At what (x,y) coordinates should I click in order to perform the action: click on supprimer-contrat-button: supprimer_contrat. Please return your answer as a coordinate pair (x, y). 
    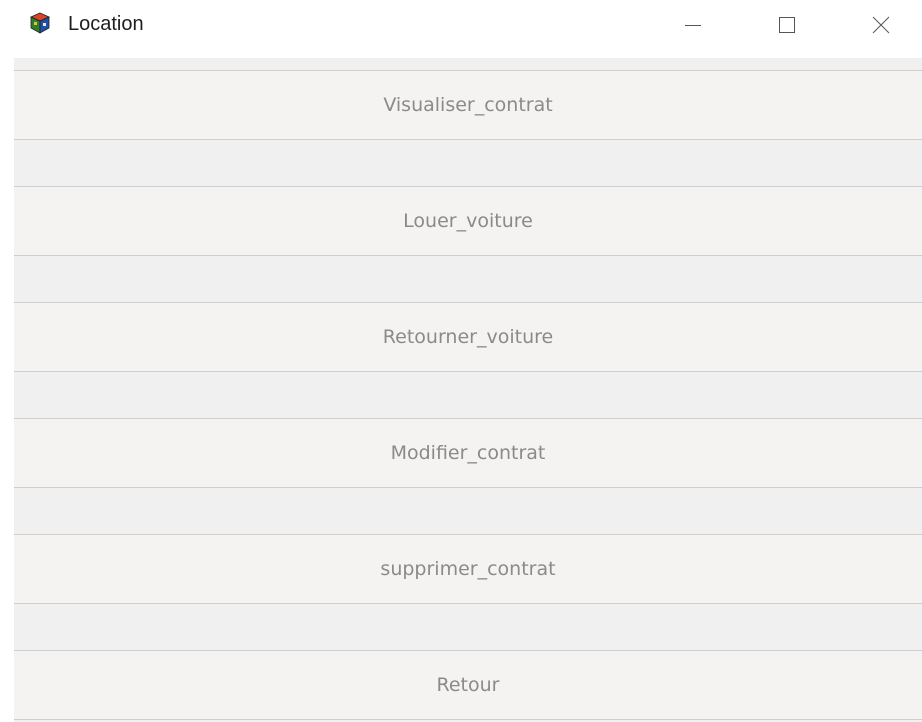
    Looking at the image, I should click on (468, 569).